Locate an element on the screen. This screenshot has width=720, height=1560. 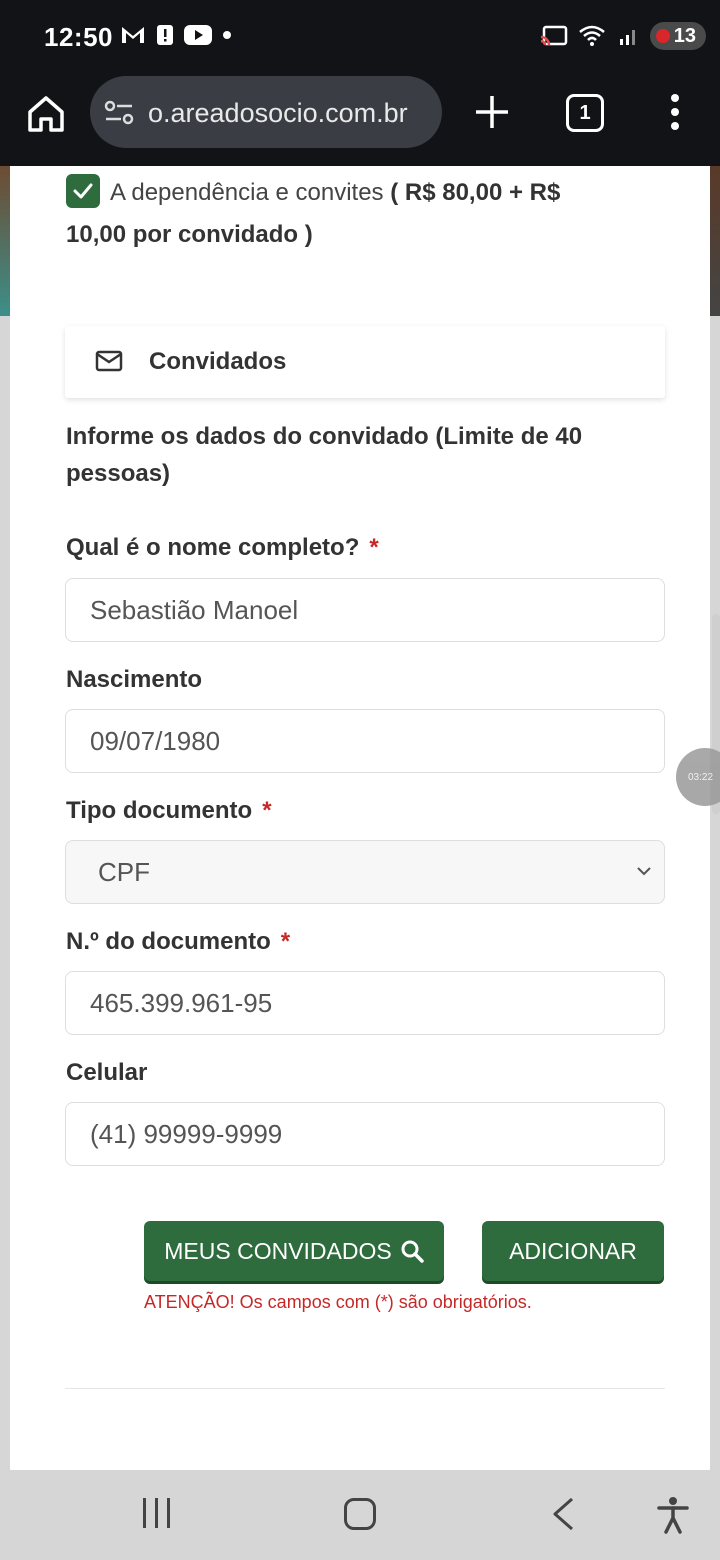
page-background-right is located at coordinates (715, 241).